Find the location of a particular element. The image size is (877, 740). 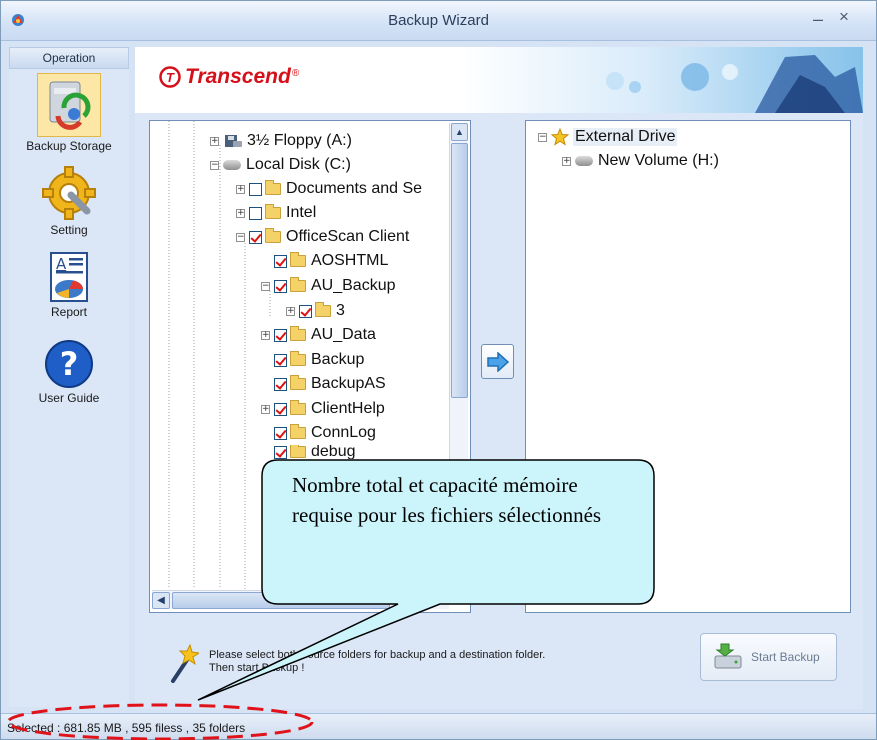

sidebar-item-backup-storage: Backup Storage is located at coordinates (69, 113).